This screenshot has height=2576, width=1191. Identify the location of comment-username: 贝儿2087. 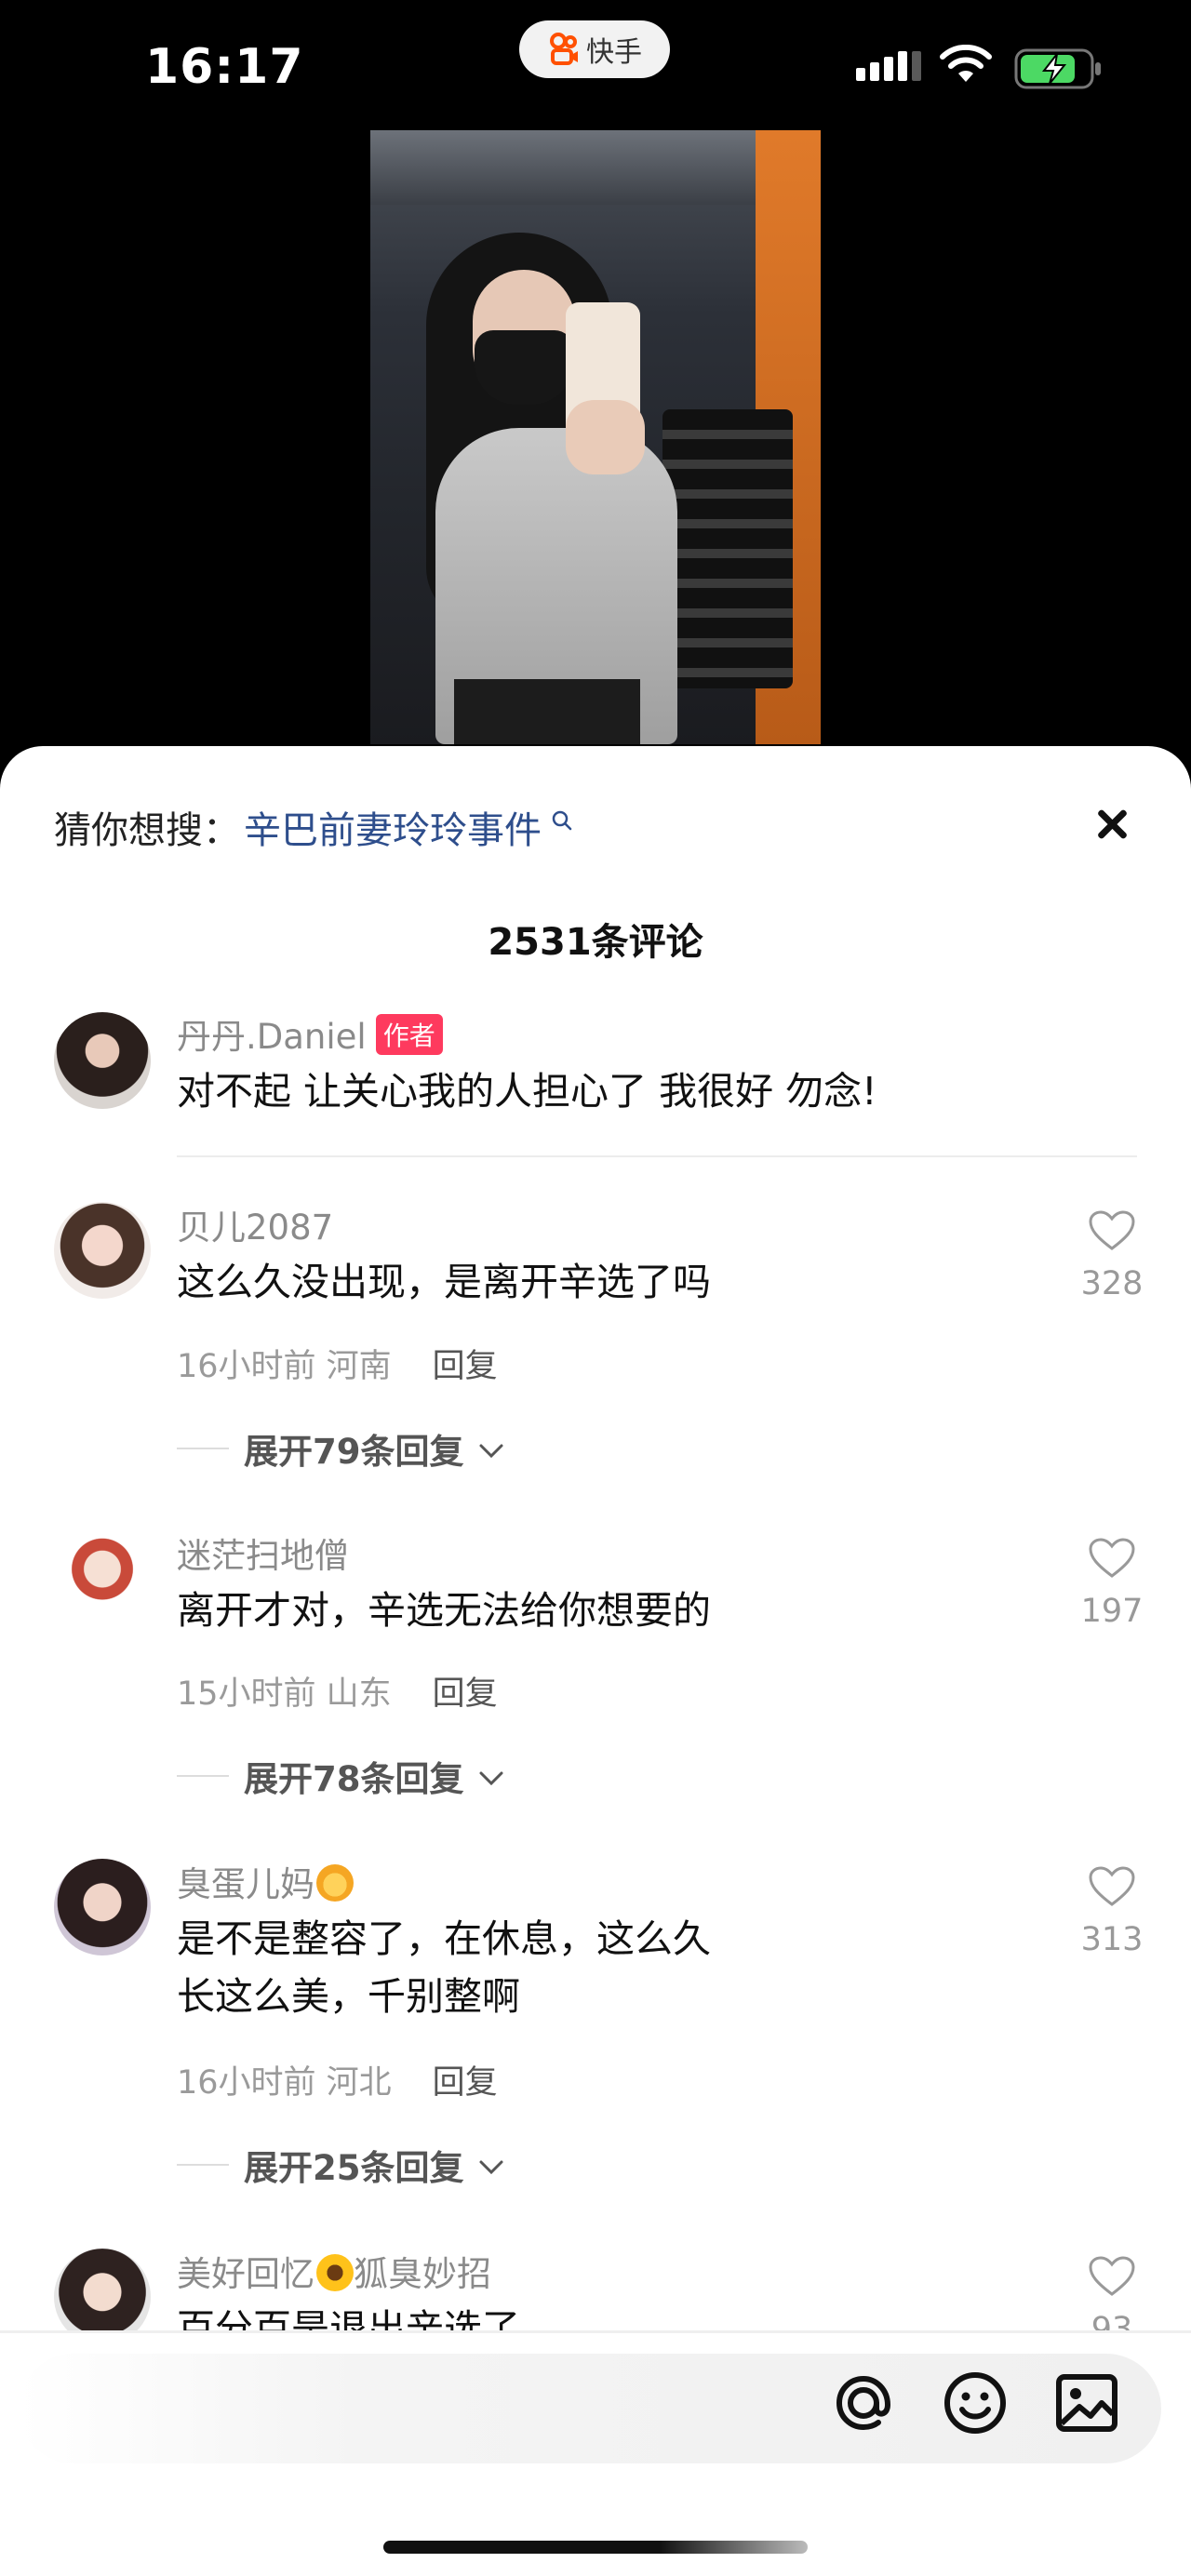
(255, 1224).